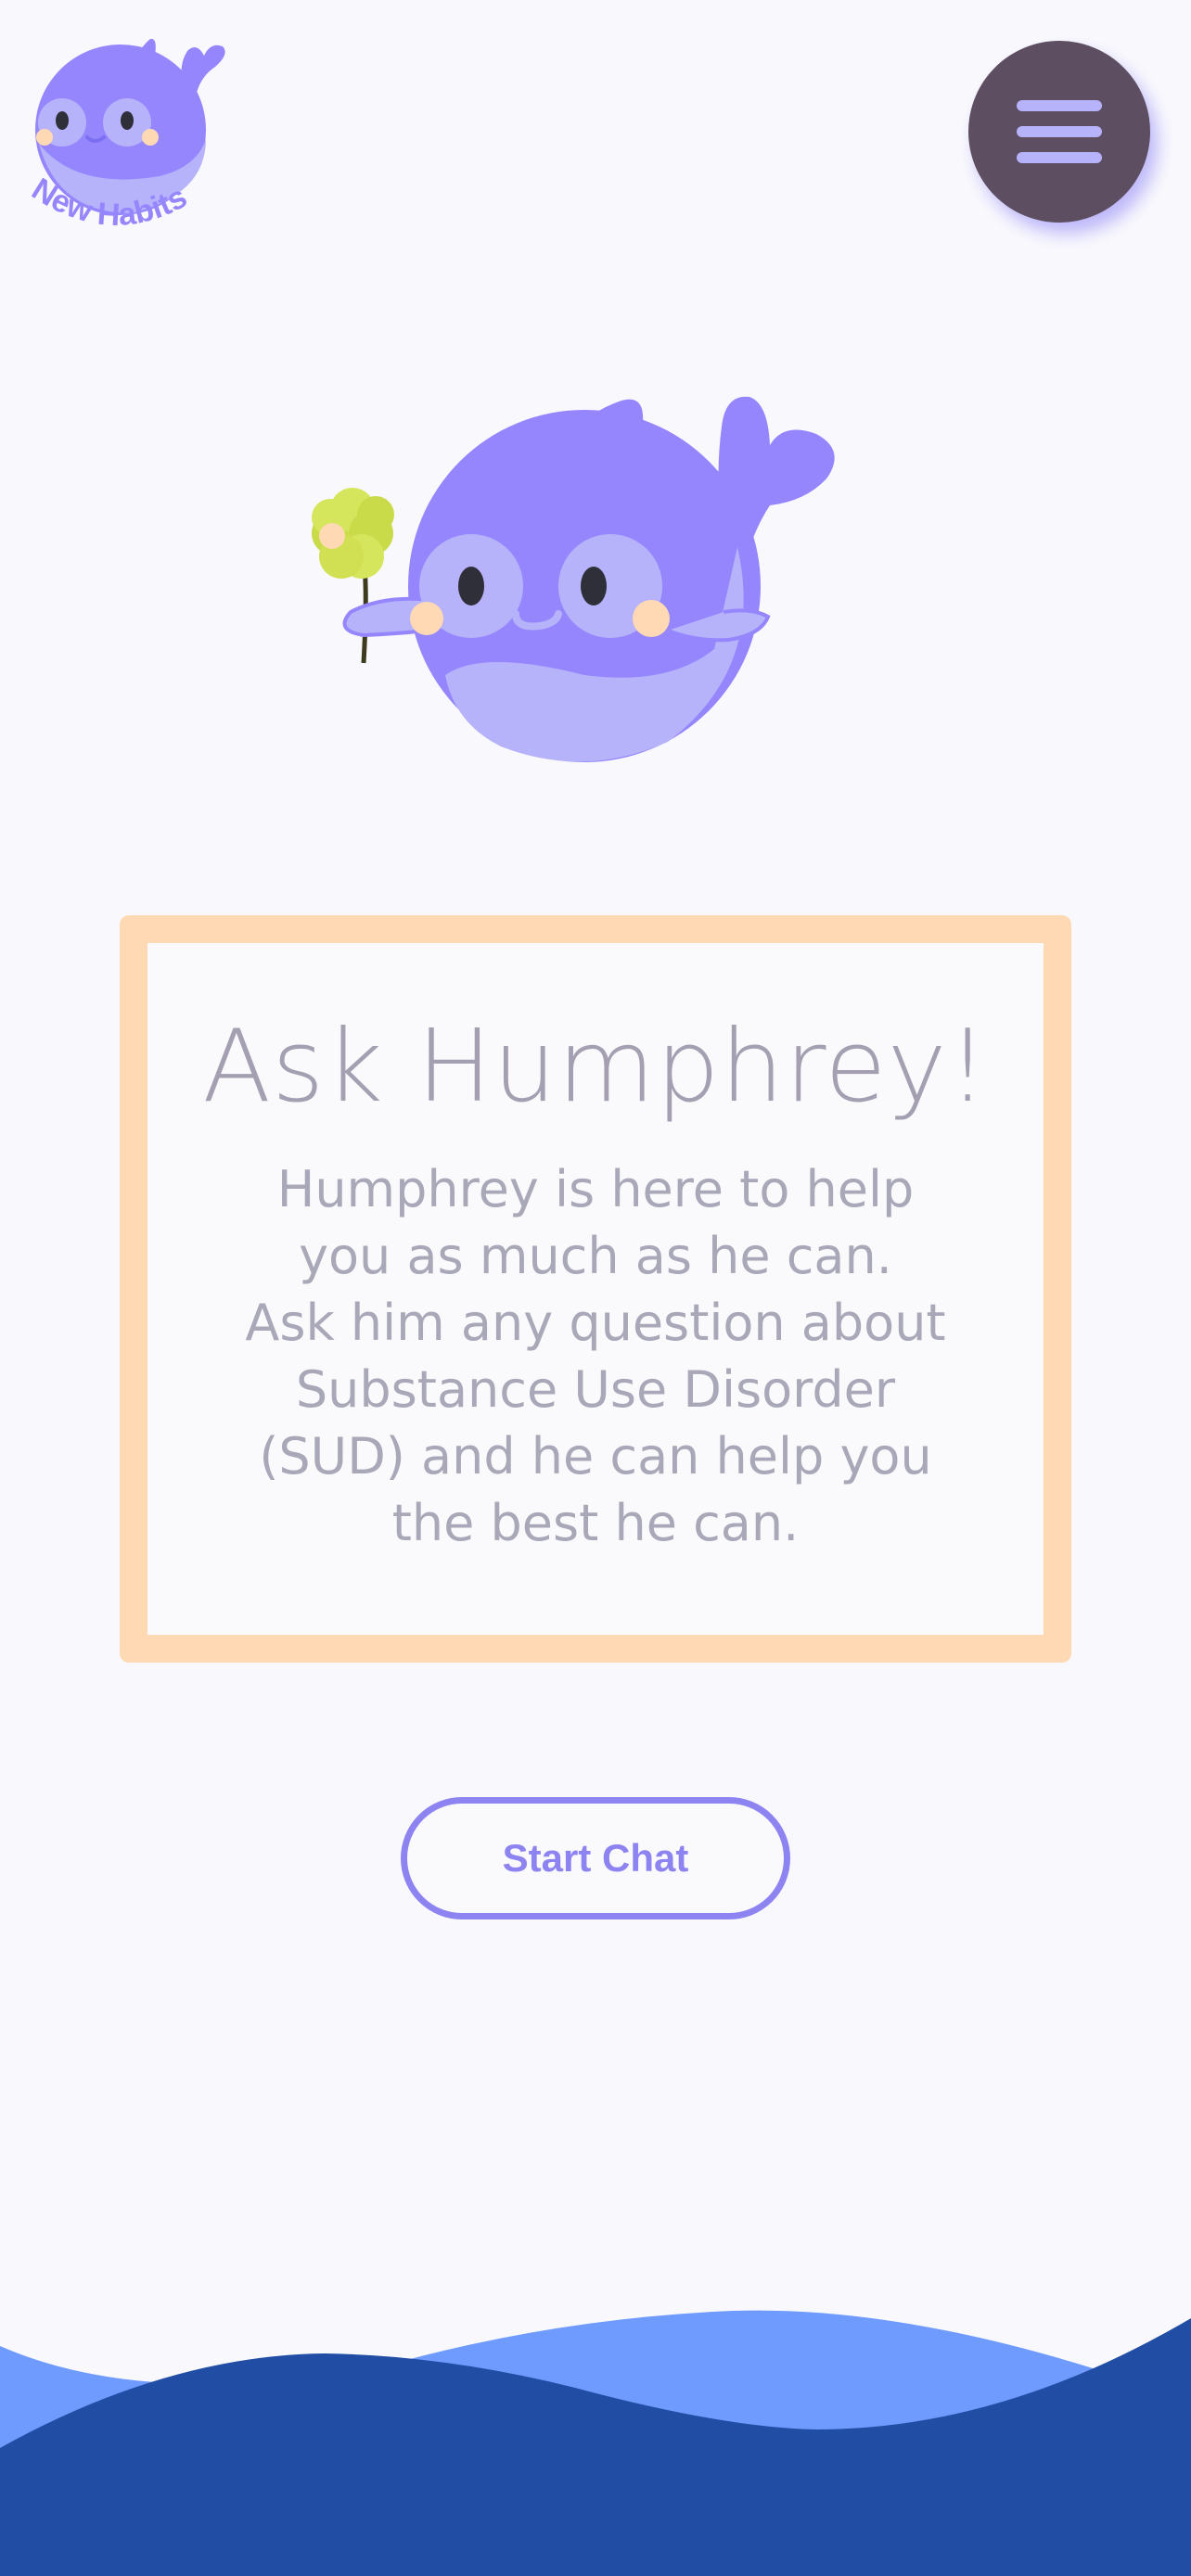 Image resolution: width=1191 pixels, height=2576 pixels. Describe the element at coordinates (573, 579) in the screenshot. I see `whale-holding-flower-icon` at that location.